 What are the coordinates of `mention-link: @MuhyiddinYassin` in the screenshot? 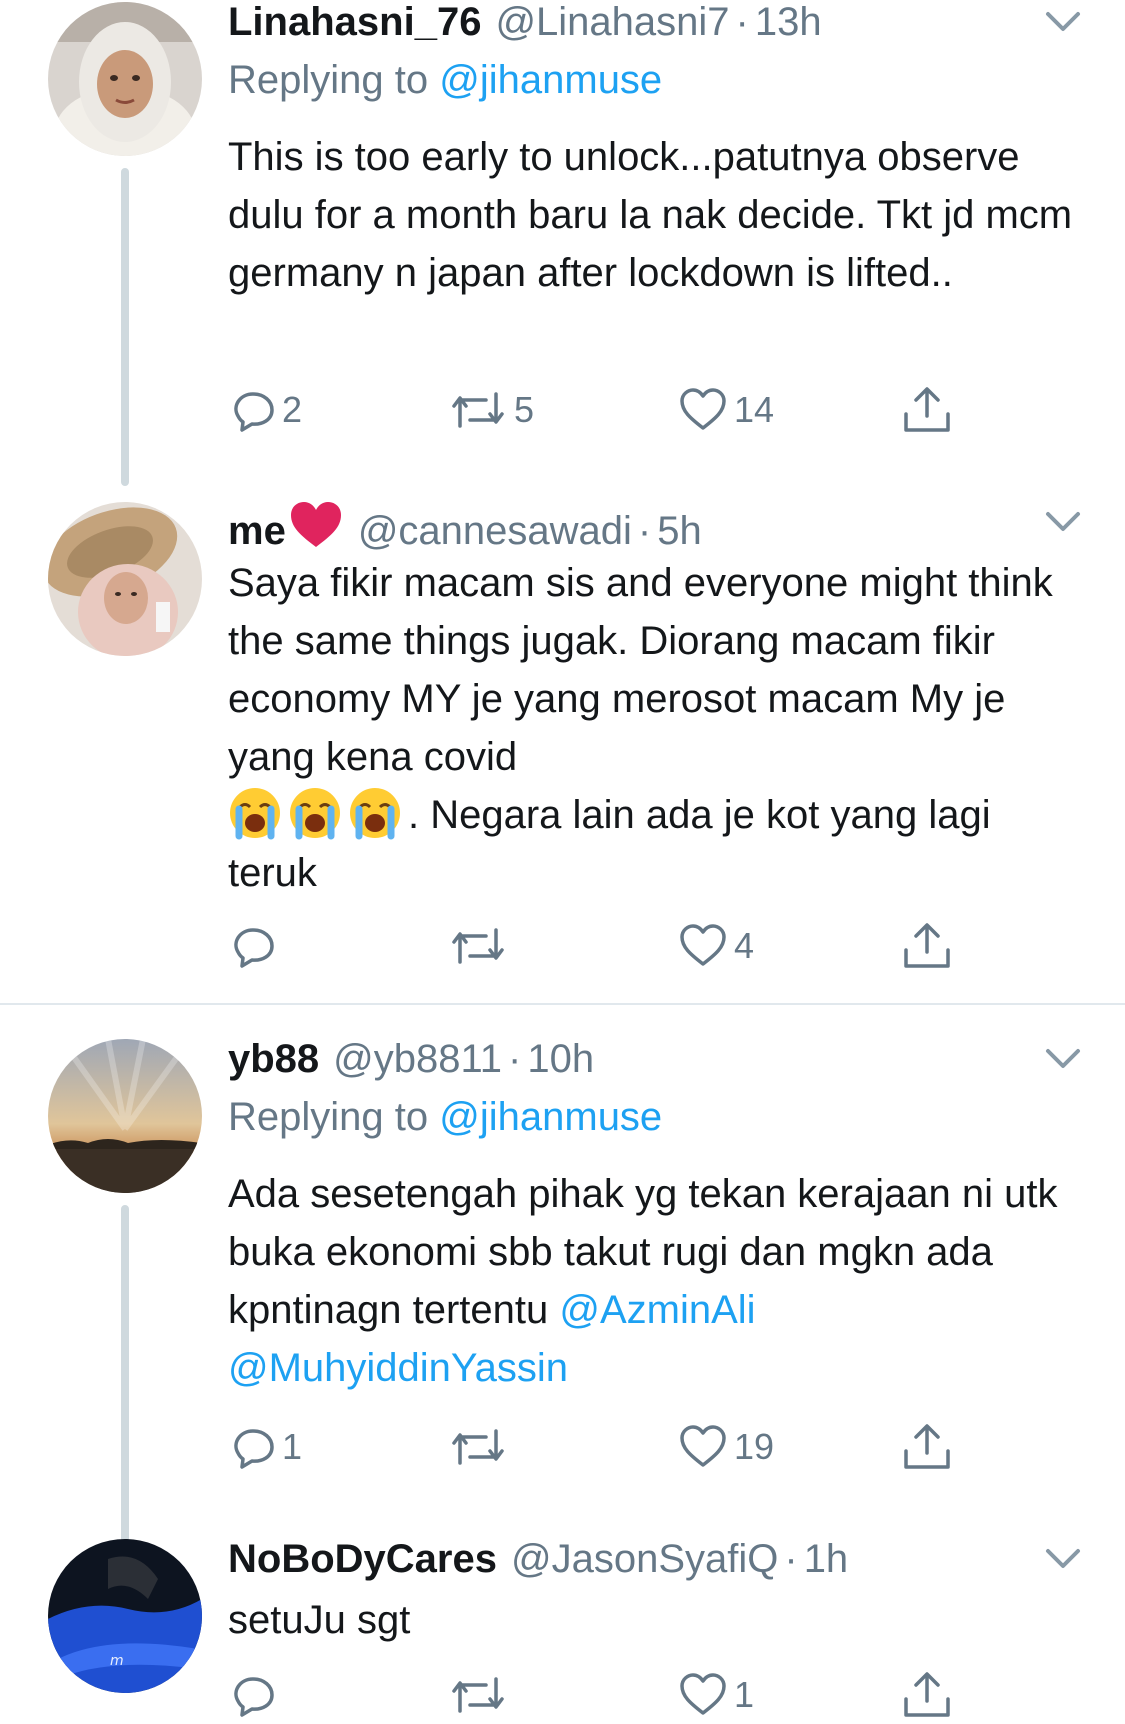 It's located at (398, 1368).